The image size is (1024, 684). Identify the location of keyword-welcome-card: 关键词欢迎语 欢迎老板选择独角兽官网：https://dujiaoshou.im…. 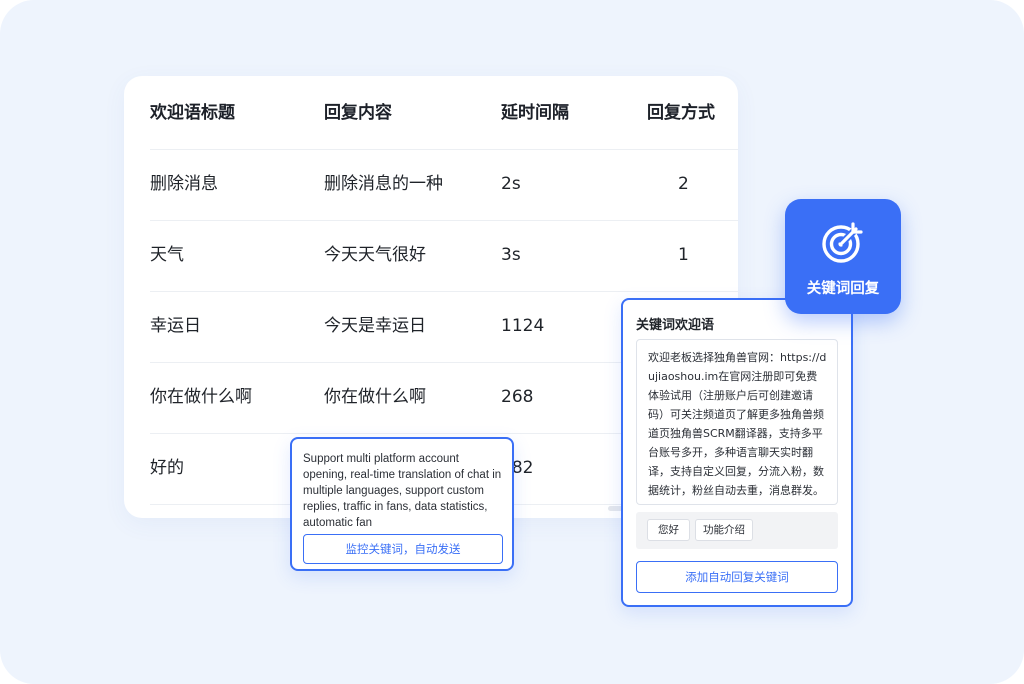
(737, 452).